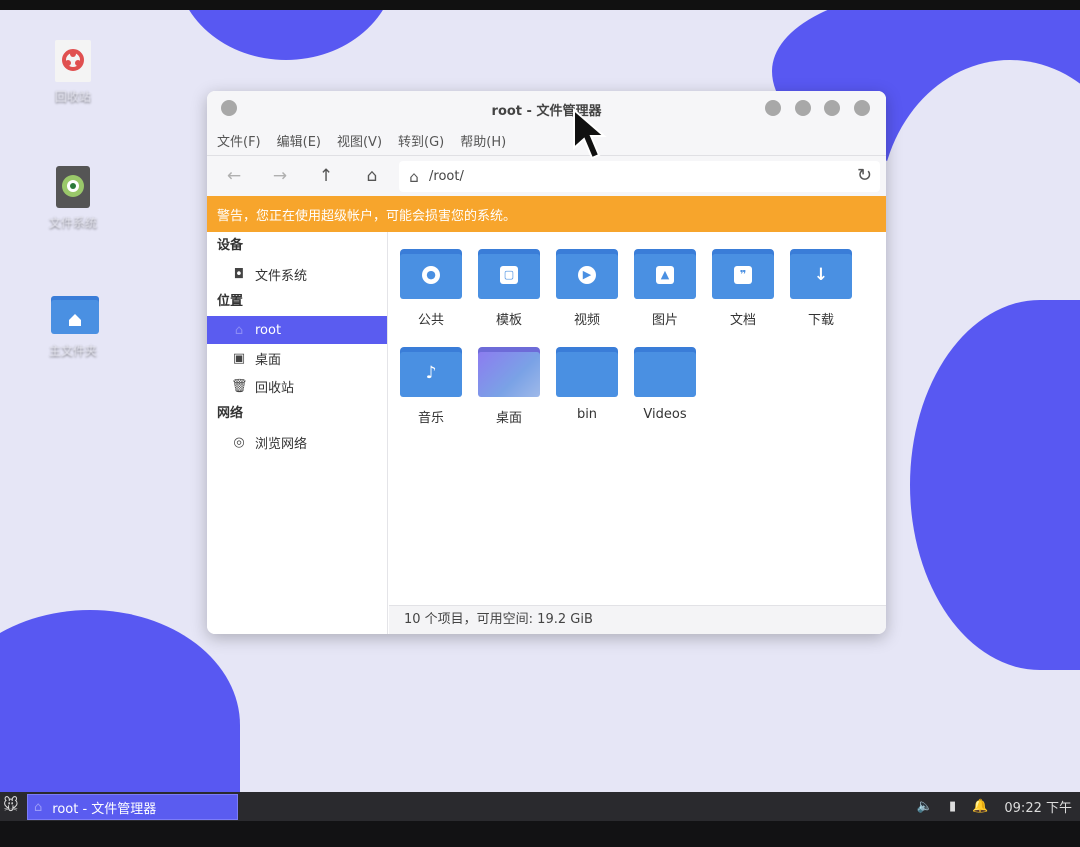 Image resolution: width=1080 pixels, height=847 pixels. I want to click on folder-pictures: ▲ 图片, so click(665, 288).